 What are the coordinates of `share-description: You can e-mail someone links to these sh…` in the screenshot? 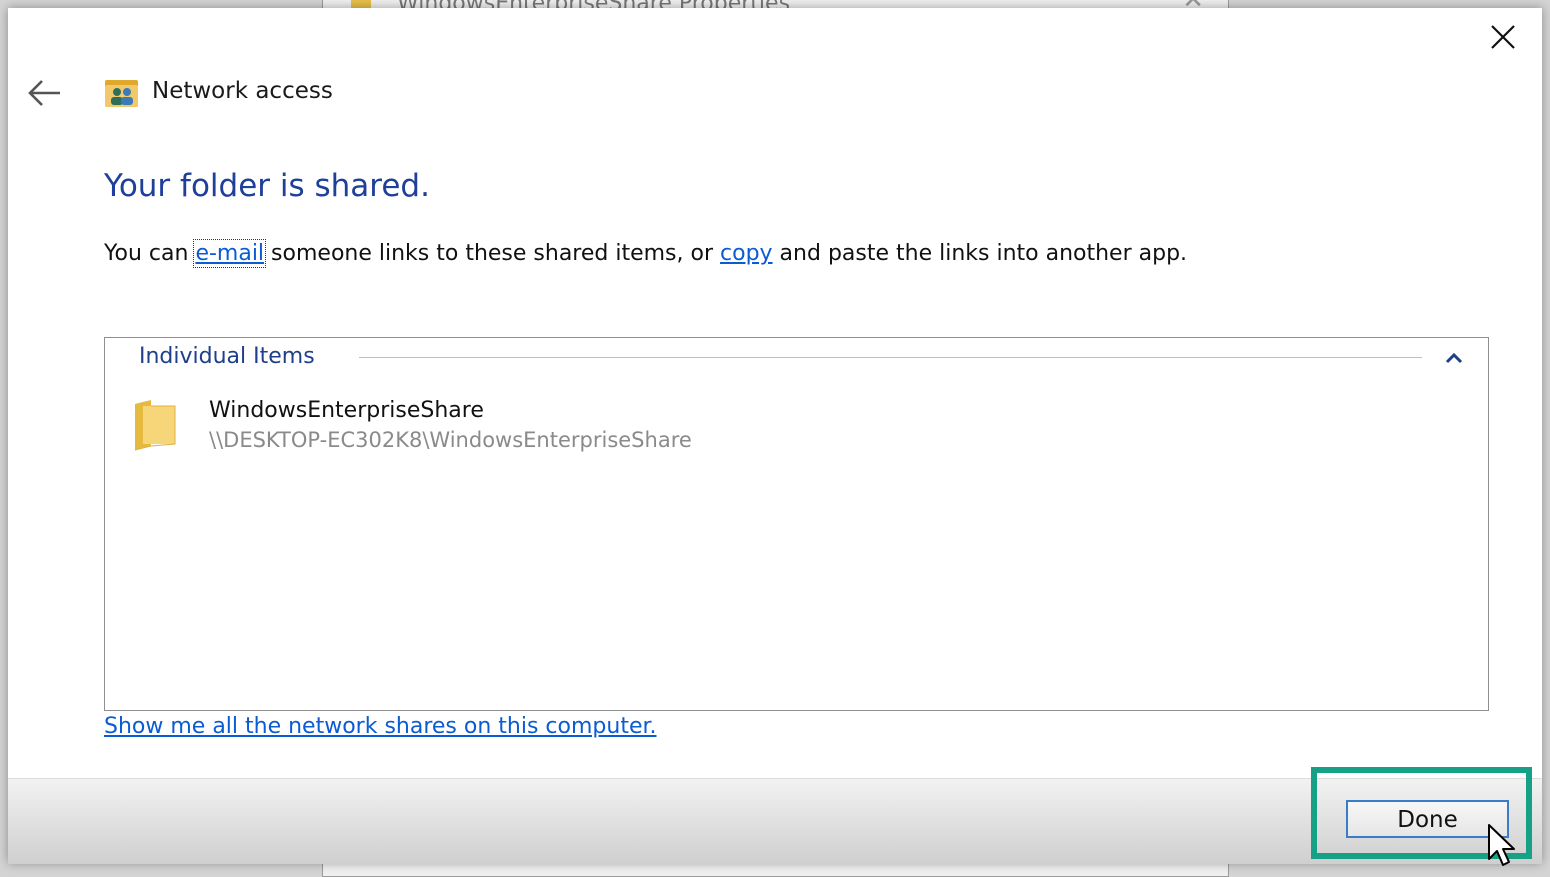 It's located at (646, 253).